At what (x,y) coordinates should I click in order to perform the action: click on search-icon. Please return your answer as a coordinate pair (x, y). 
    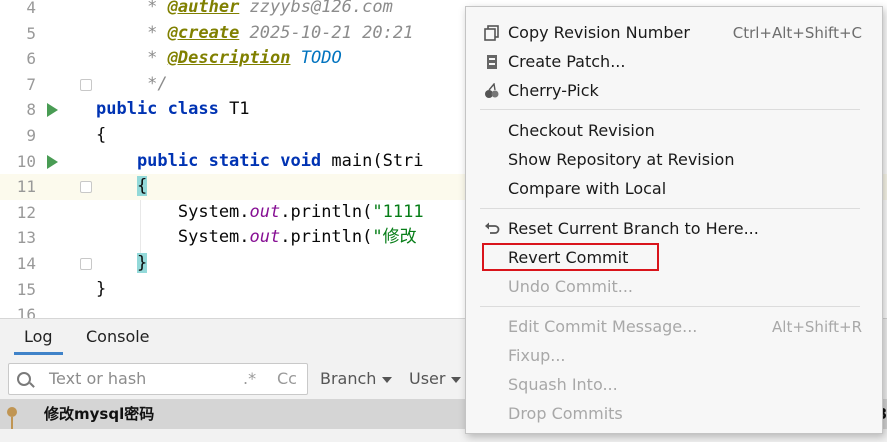
    Looking at the image, I should click on (24, 379).